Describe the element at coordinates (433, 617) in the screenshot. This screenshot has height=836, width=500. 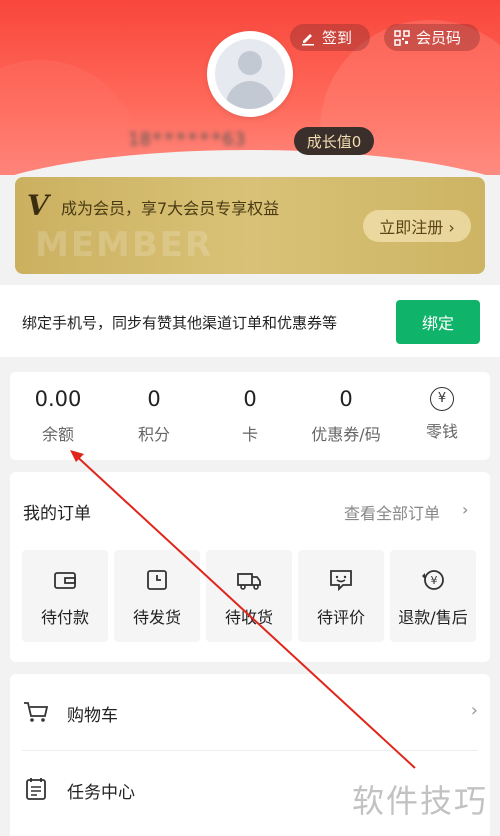
I see `order-item-label: 退款/售后` at that location.